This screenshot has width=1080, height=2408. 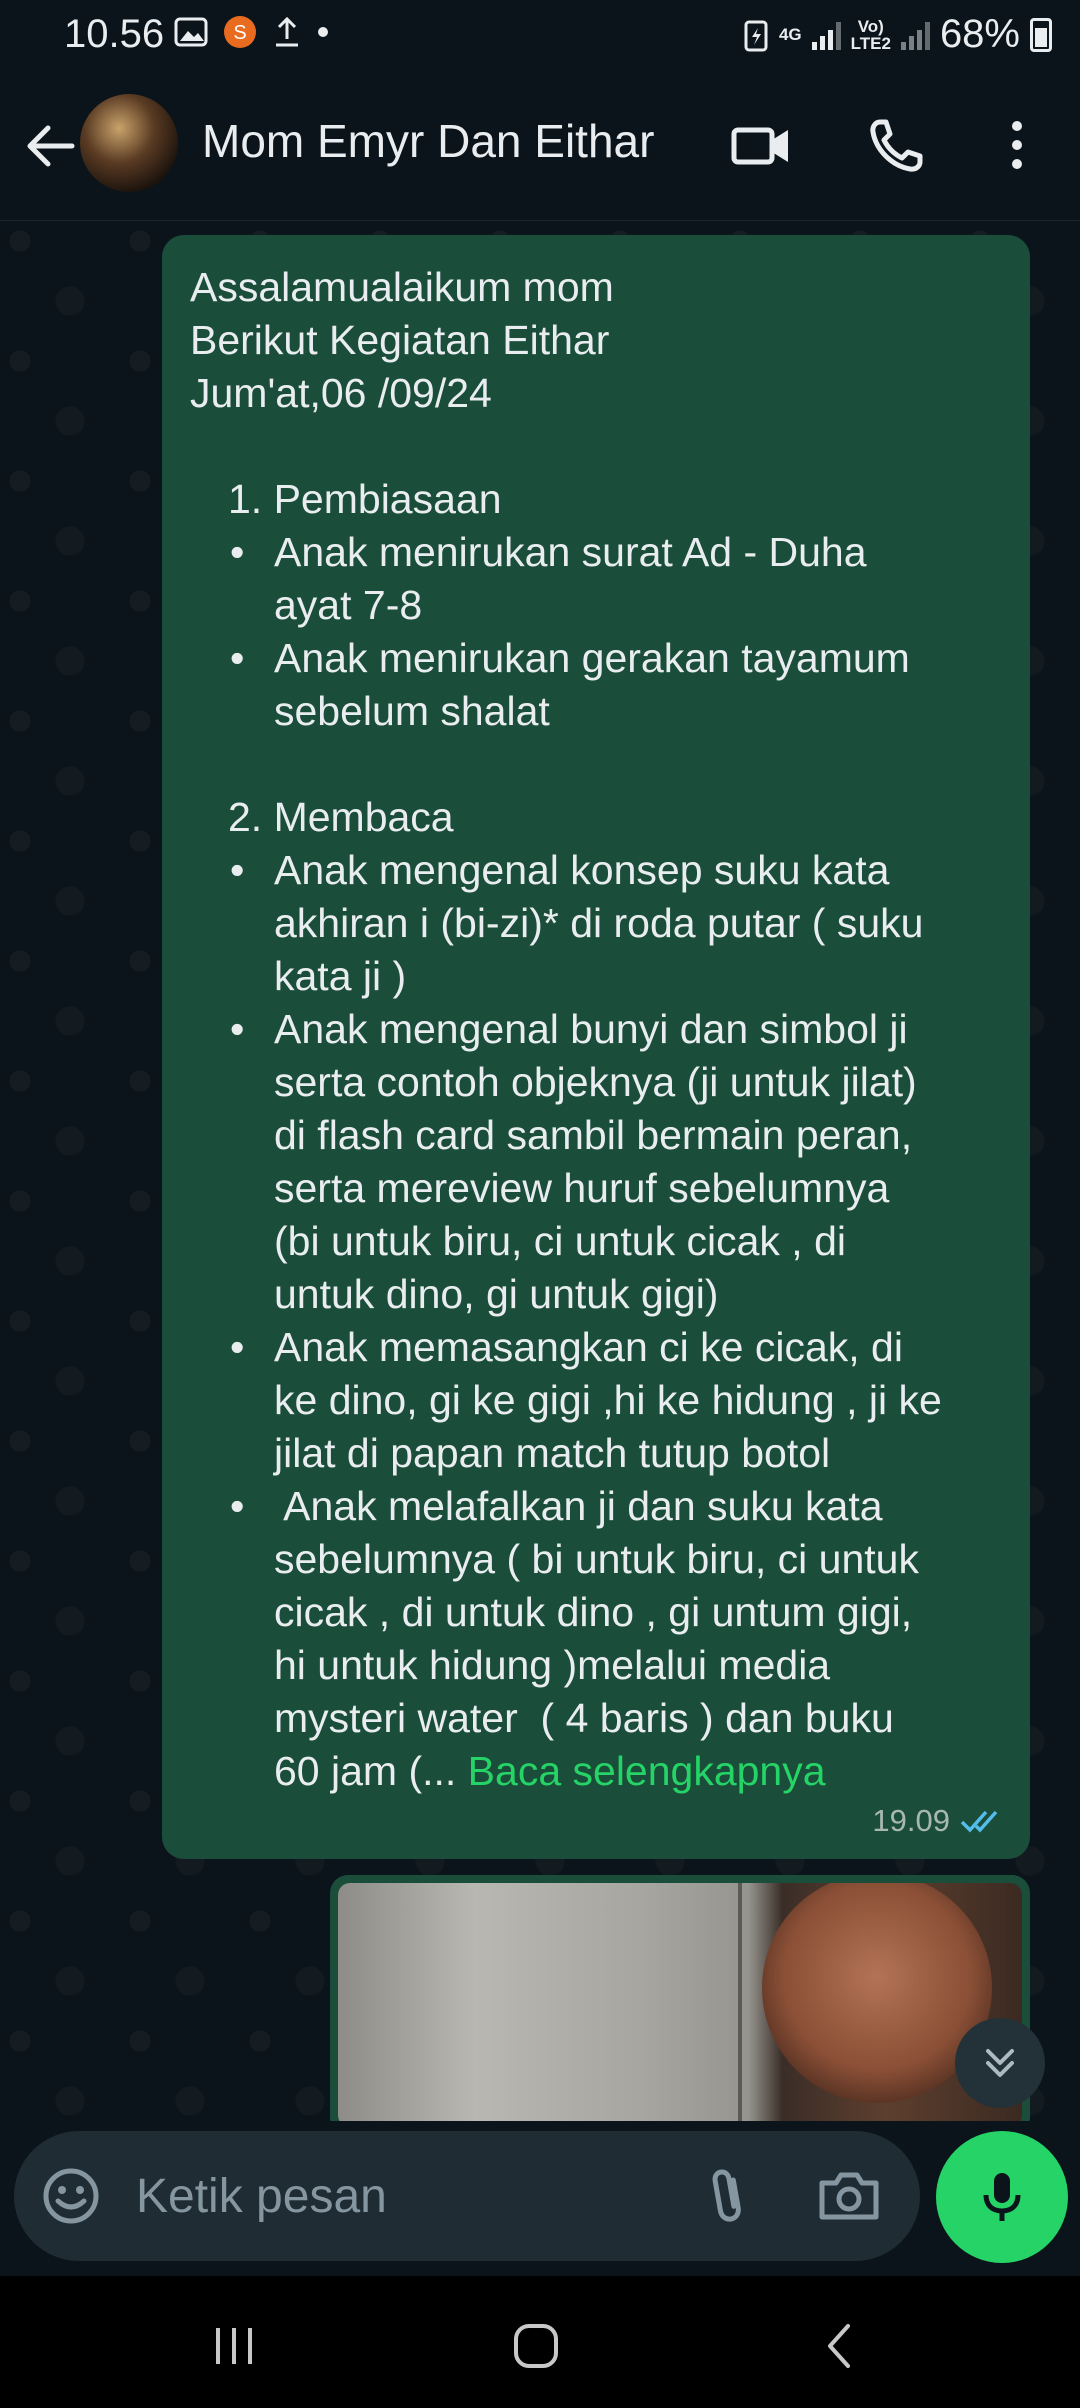 I want to click on shopee-icon: S, so click(x=240, y=32).